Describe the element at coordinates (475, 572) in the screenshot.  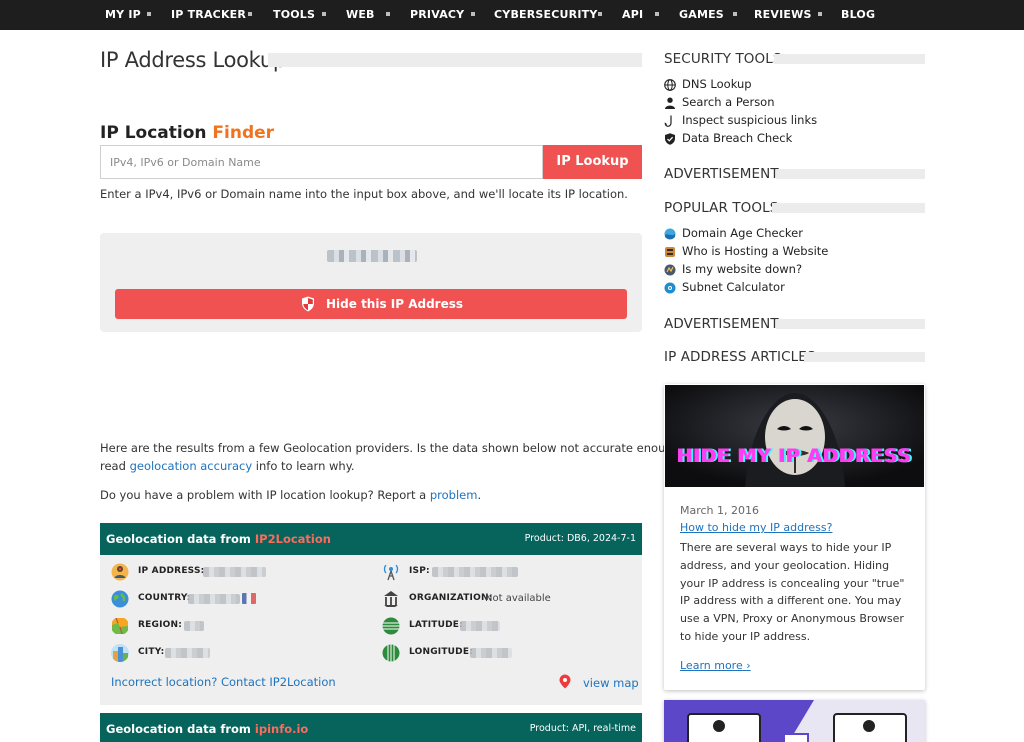
I see `isp-value-redacted` at that location.